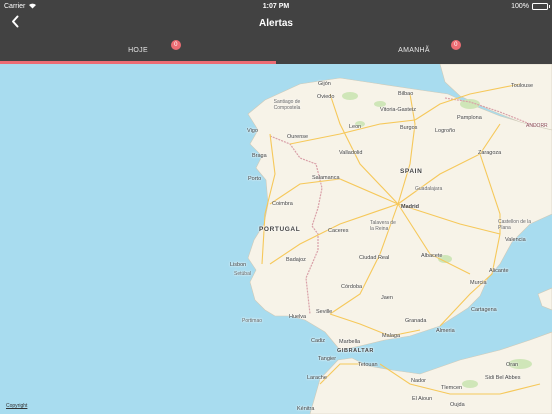 This screenshot has width=552, height=414. What do you see at coordinates (544, 299) in the screenshot?
I see `mallorca-land` at bounding box center [544, 299].